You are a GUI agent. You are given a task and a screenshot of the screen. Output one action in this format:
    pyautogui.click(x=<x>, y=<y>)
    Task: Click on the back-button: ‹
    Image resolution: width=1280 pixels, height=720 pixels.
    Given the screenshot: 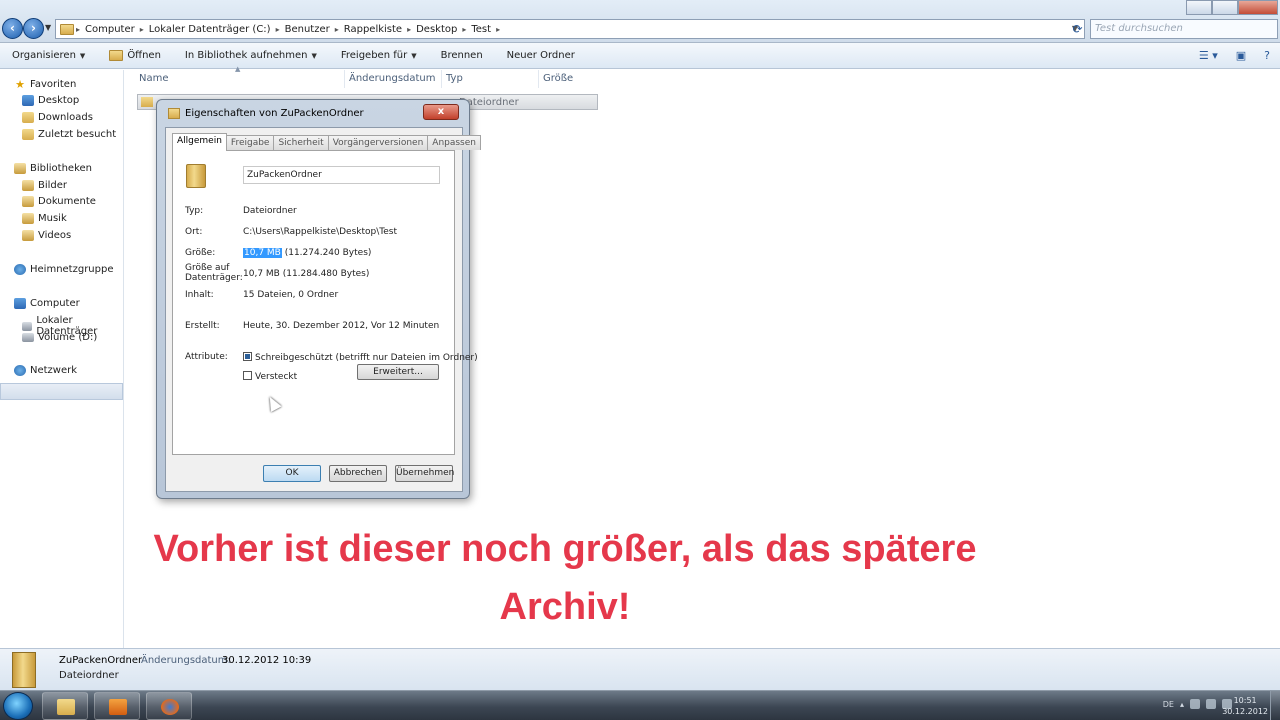 What is the action you would take?
    pyautogui.click(x=12, y=28)
    